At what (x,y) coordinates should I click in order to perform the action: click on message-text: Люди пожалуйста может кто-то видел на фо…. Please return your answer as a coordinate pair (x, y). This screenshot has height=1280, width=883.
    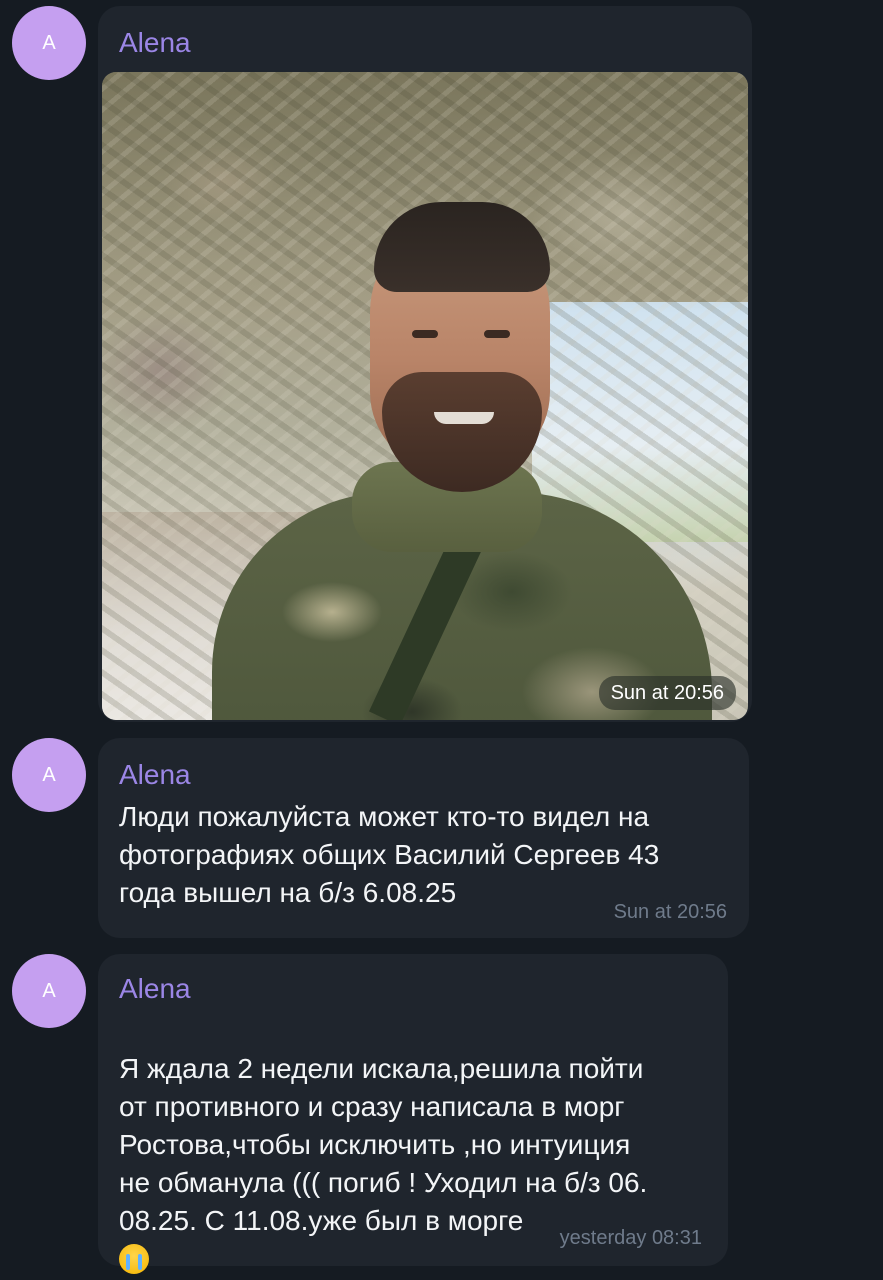
    Looking at the image, I should click on (389, 854).